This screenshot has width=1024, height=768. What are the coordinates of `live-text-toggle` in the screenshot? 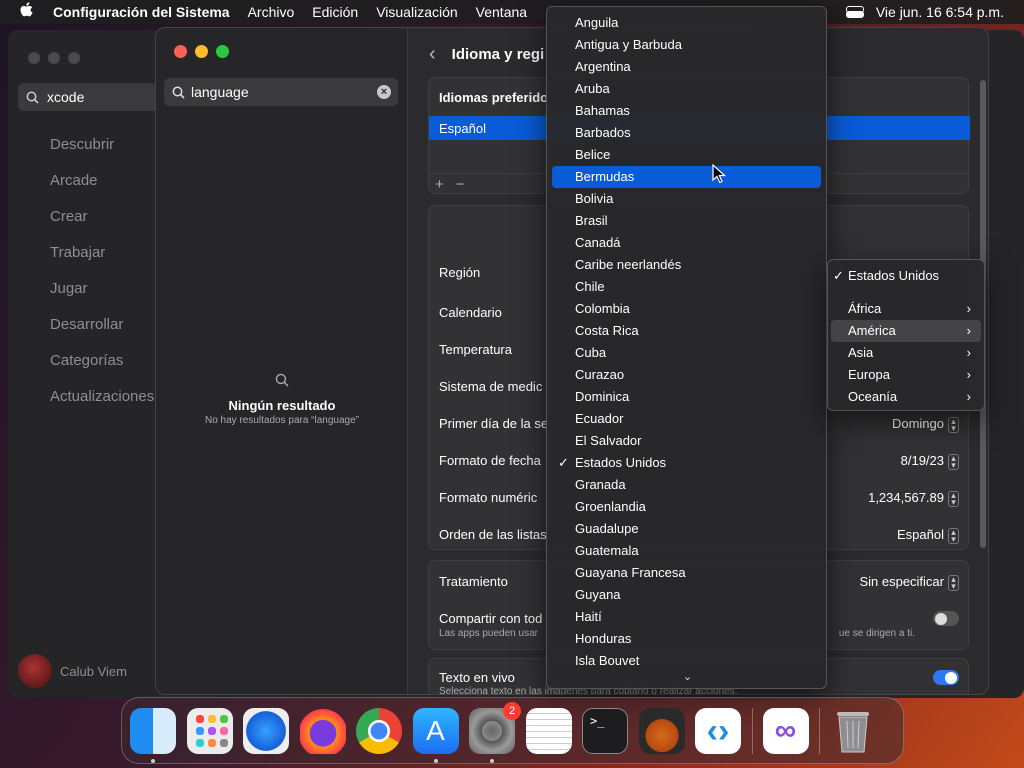 It's located at (946, 677).